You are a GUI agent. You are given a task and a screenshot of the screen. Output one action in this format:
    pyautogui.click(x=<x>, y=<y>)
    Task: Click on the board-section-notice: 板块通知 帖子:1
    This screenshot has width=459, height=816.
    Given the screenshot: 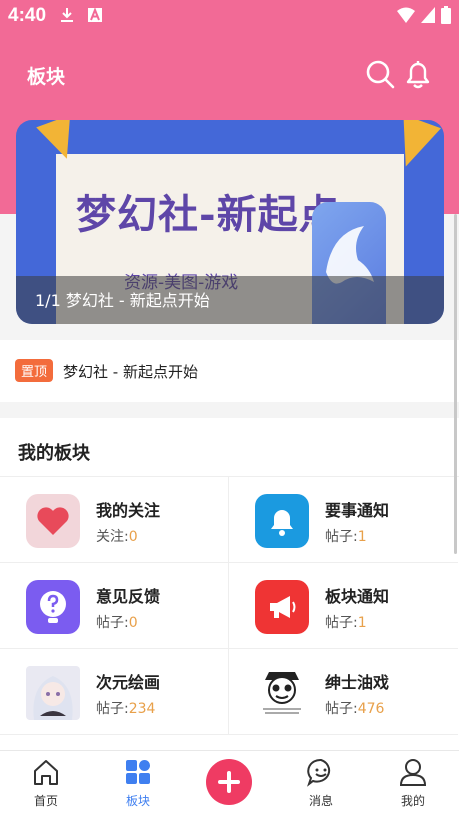 What is the action you would take?
    pyautogui.click(x=343, y=606)
    